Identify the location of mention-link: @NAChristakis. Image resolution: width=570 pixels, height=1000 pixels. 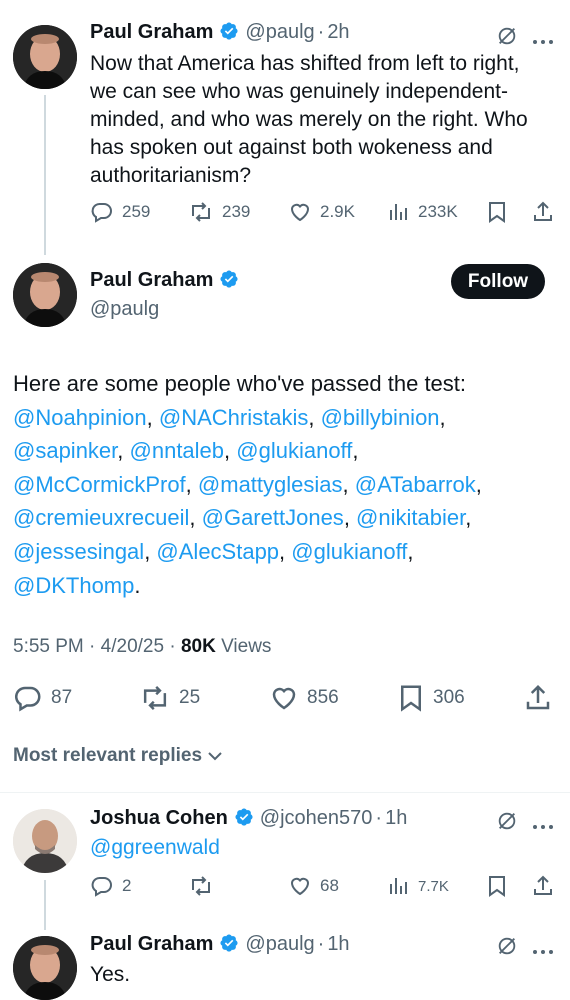
(233, 417).